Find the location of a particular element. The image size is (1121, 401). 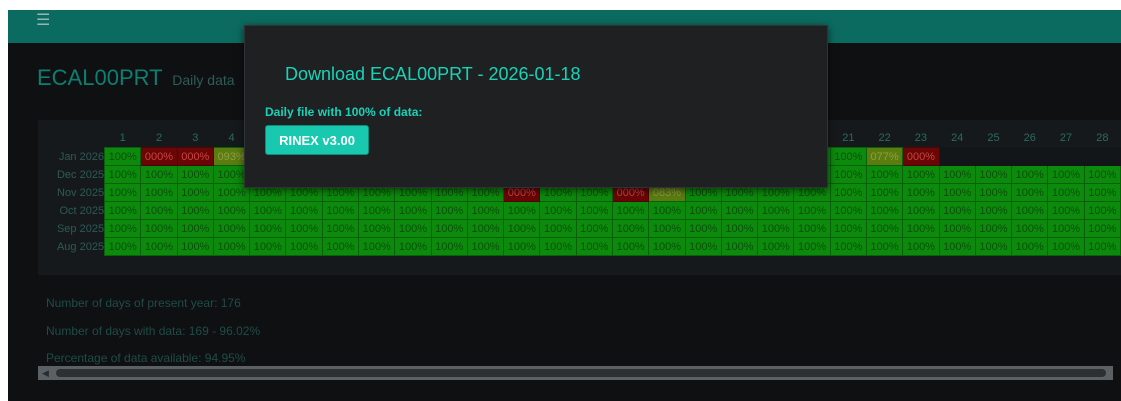

rinex-download-button: RINEX v3.00 is located at coordinates (317, 140).